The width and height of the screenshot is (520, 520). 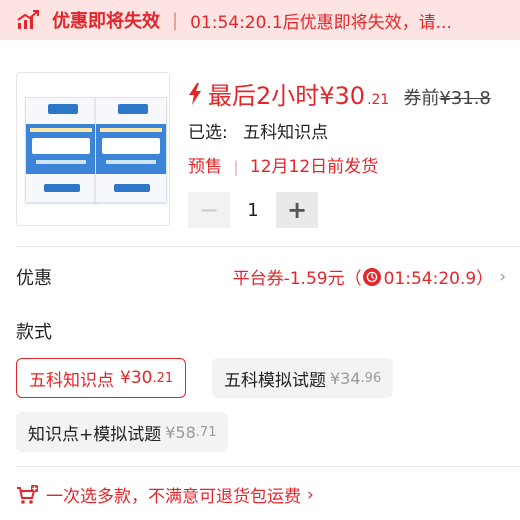 I want to click on clock-icon, so click(x=371, y=276).